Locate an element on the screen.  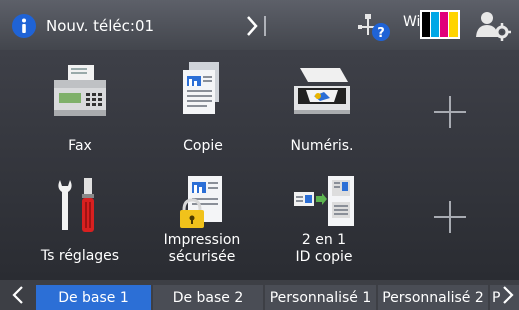
copy-button: Copie is located at coordinates (203, 111).